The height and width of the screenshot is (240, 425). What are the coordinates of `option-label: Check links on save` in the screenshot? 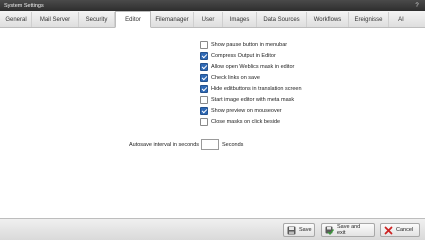 It's located at (235, 77).